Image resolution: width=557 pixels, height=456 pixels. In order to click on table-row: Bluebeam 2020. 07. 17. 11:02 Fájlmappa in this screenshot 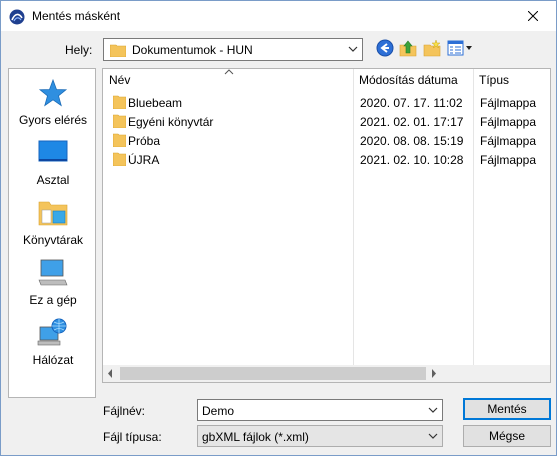, I will do `click(326, 102)`.